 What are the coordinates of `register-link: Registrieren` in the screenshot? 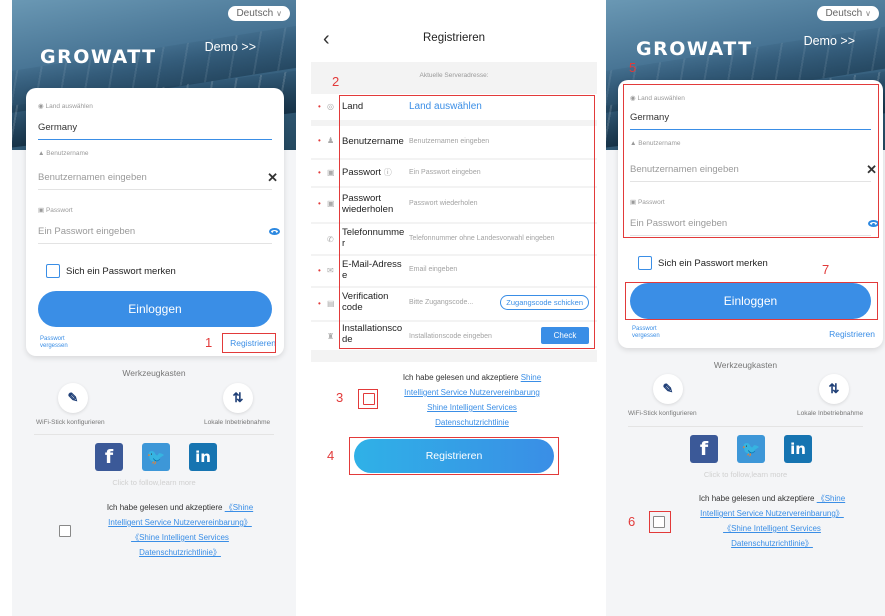 It's located at (852, 334).